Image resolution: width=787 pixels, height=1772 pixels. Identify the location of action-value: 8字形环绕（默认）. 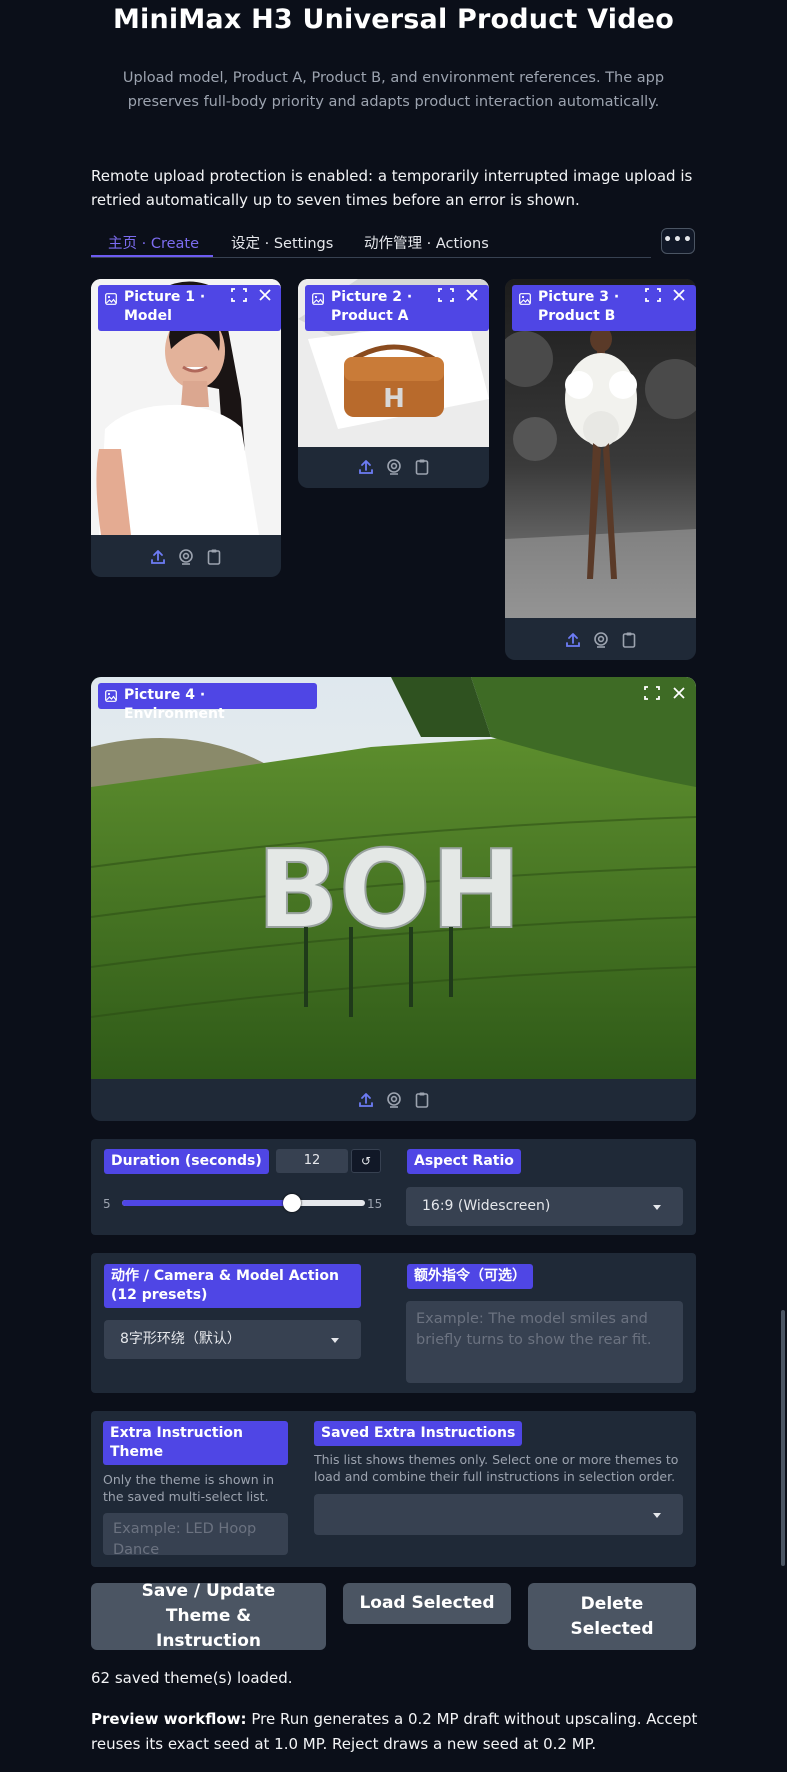
(180, 1339).